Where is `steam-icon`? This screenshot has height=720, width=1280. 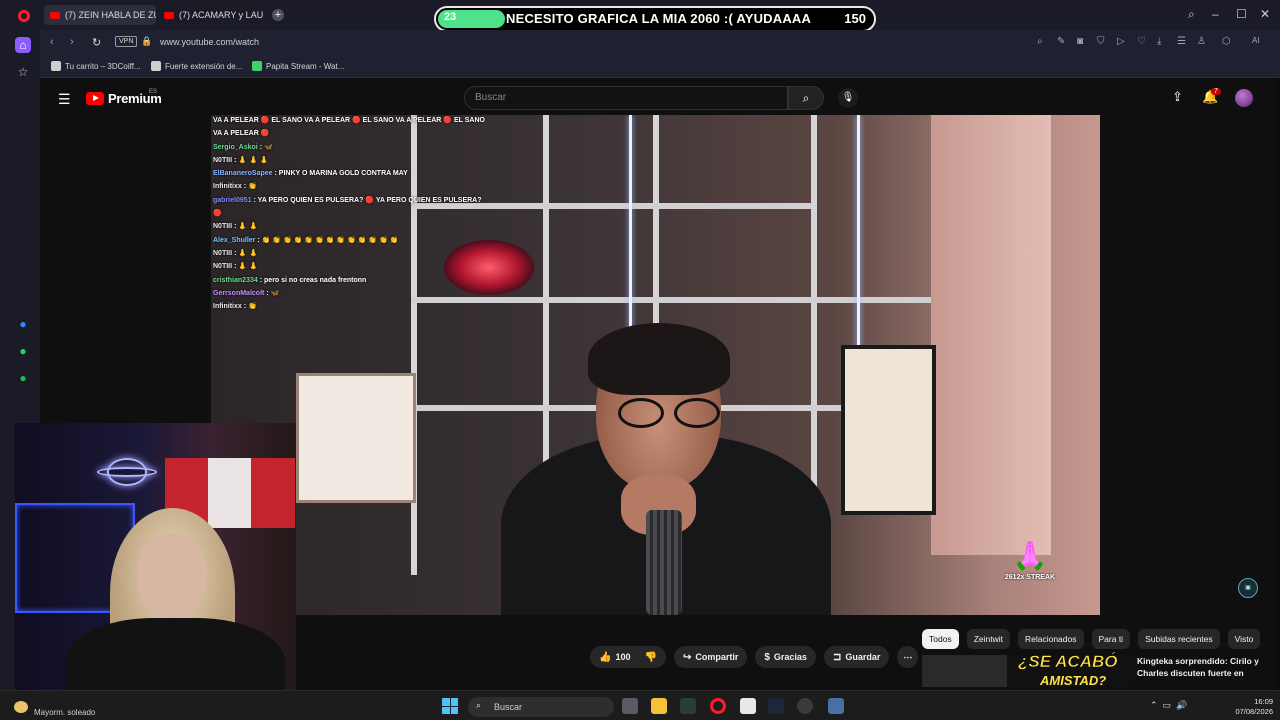 steam-icon is located at coordinates (776, 706).